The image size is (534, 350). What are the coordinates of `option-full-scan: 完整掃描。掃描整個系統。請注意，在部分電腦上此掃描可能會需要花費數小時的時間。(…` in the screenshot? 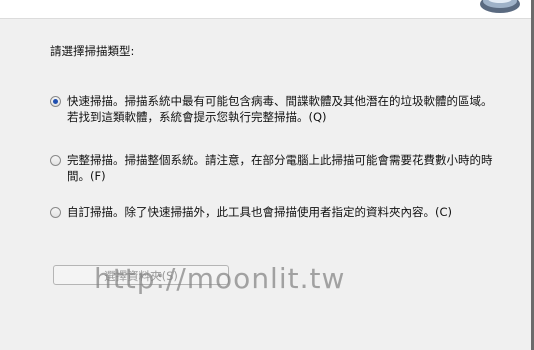 It's located at (275, 168).